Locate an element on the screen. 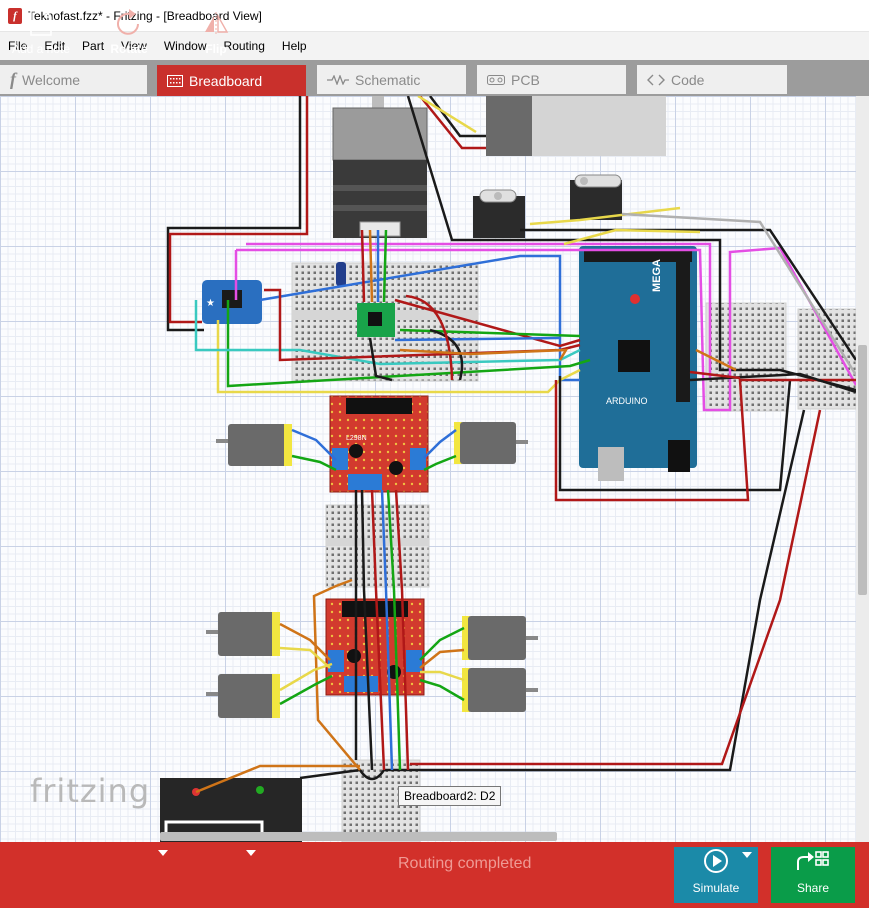 This screenshot has height=908, width=869. capacitor is located at coordinates (341, 274).